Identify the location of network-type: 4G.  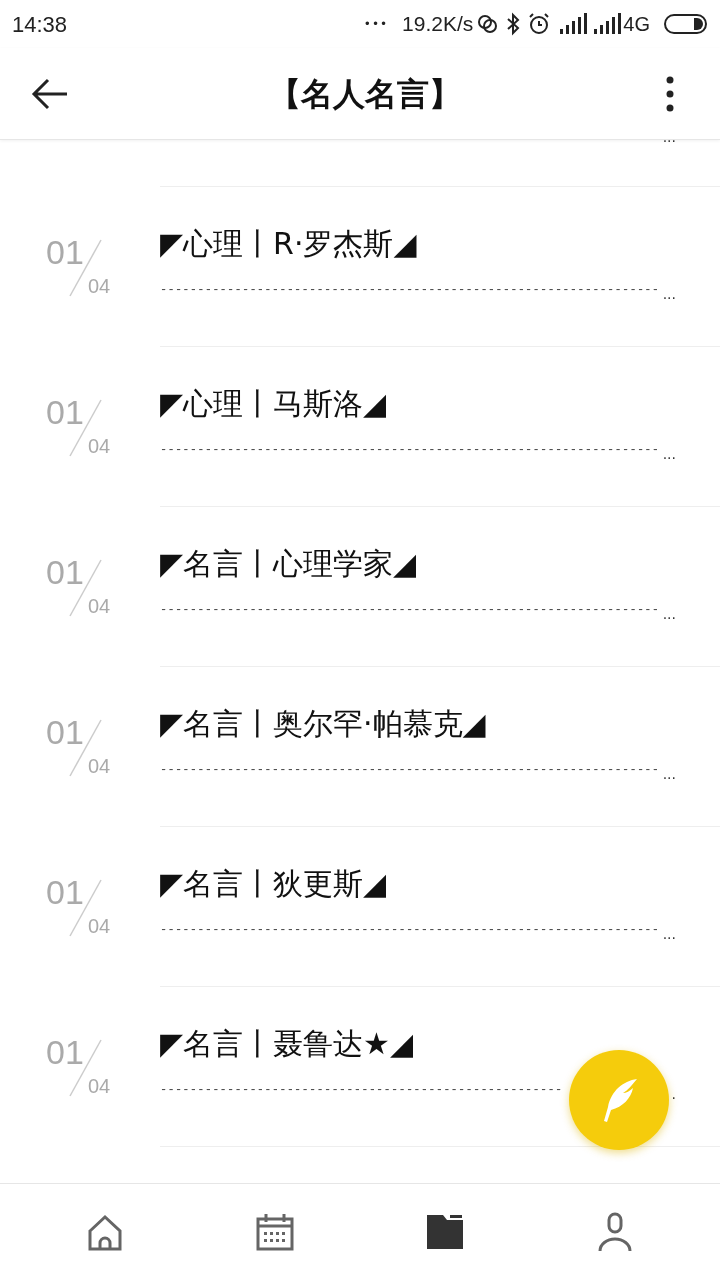
(636, 24).